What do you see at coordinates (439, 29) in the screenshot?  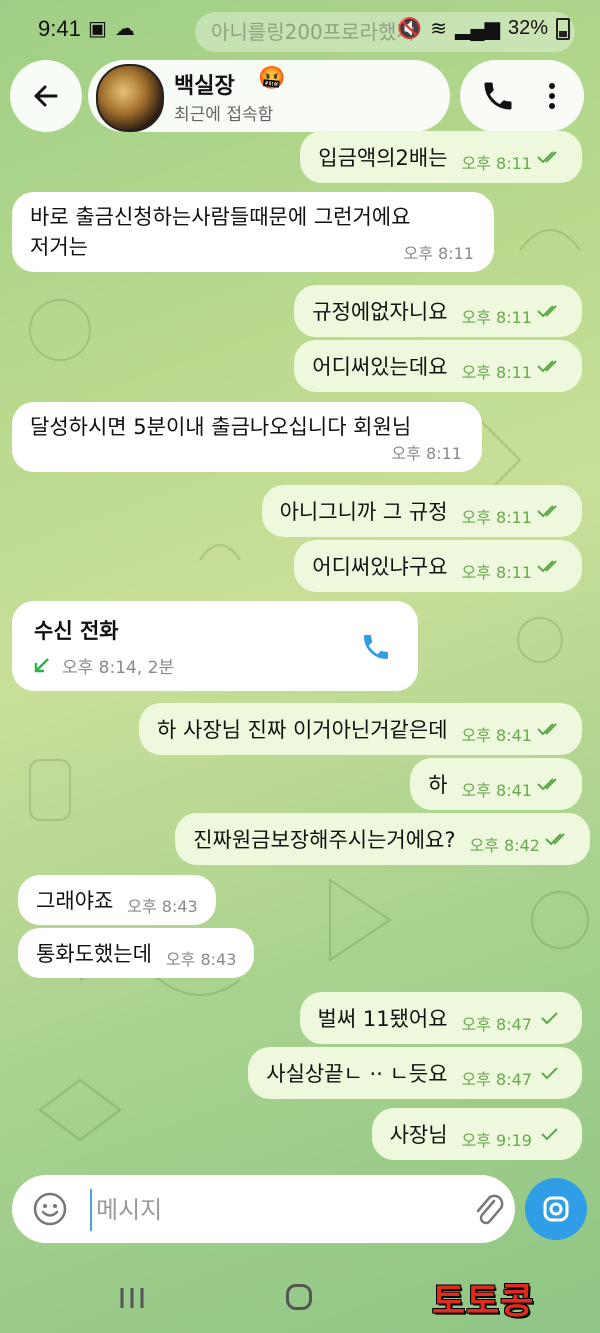 I see `wifi-icon: ≋` at bounding box center [439, 29].